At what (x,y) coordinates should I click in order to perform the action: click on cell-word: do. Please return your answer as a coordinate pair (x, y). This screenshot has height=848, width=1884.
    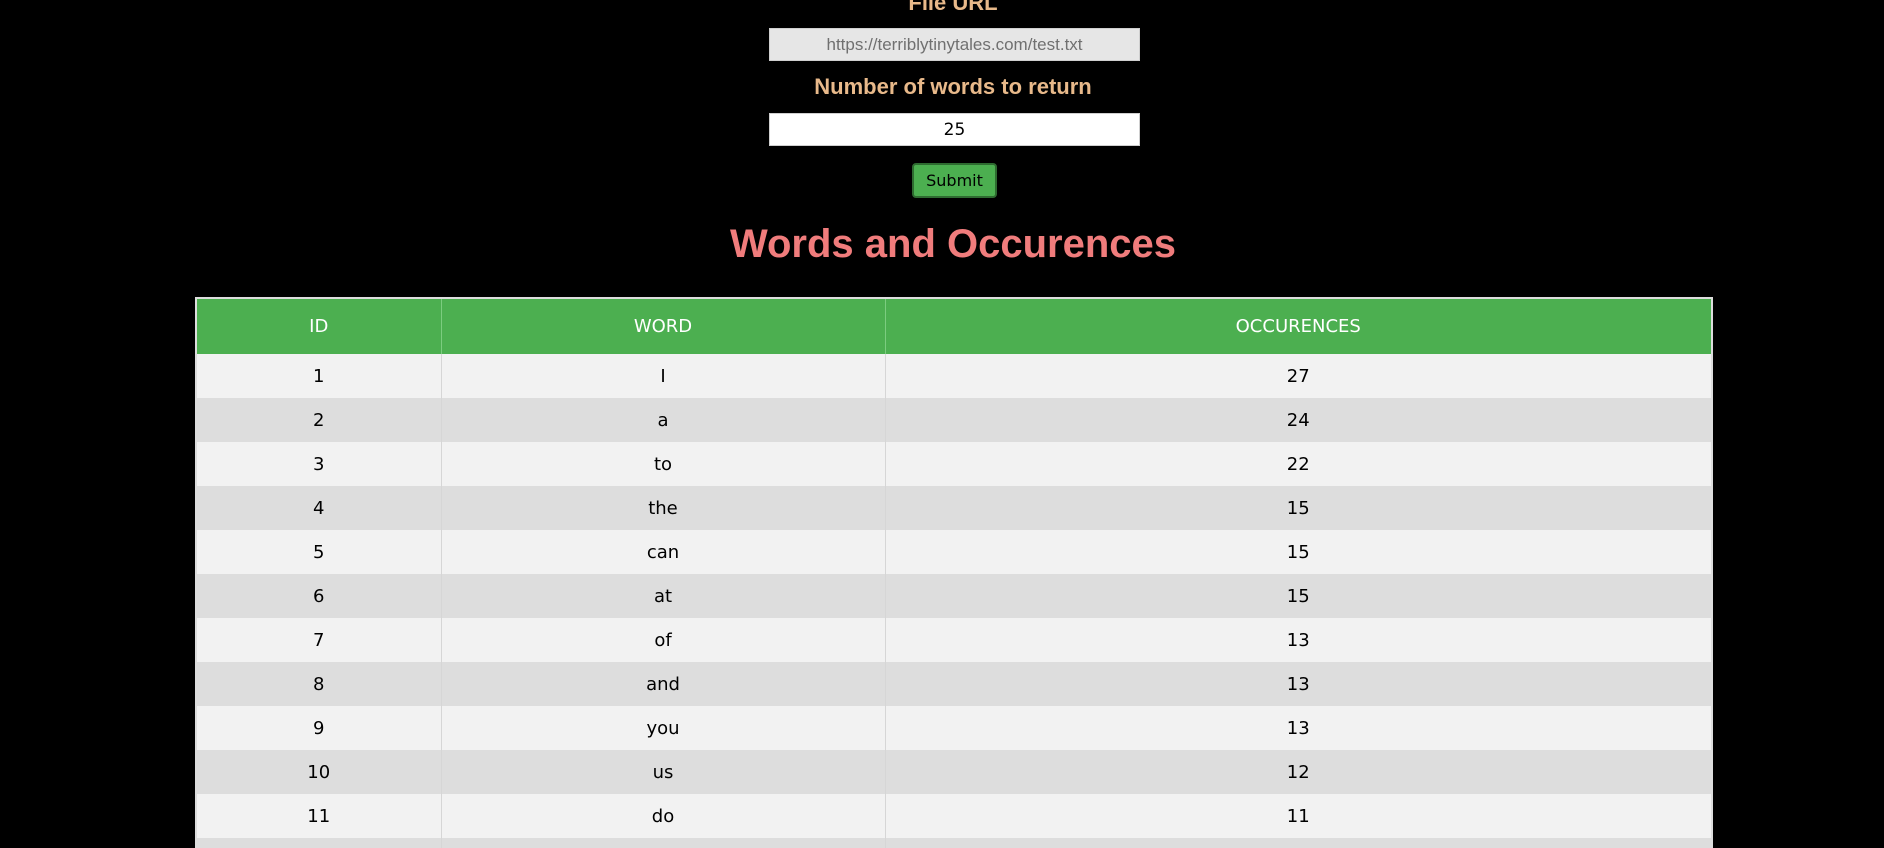
    Looking at the image, I should click on (662, 816).